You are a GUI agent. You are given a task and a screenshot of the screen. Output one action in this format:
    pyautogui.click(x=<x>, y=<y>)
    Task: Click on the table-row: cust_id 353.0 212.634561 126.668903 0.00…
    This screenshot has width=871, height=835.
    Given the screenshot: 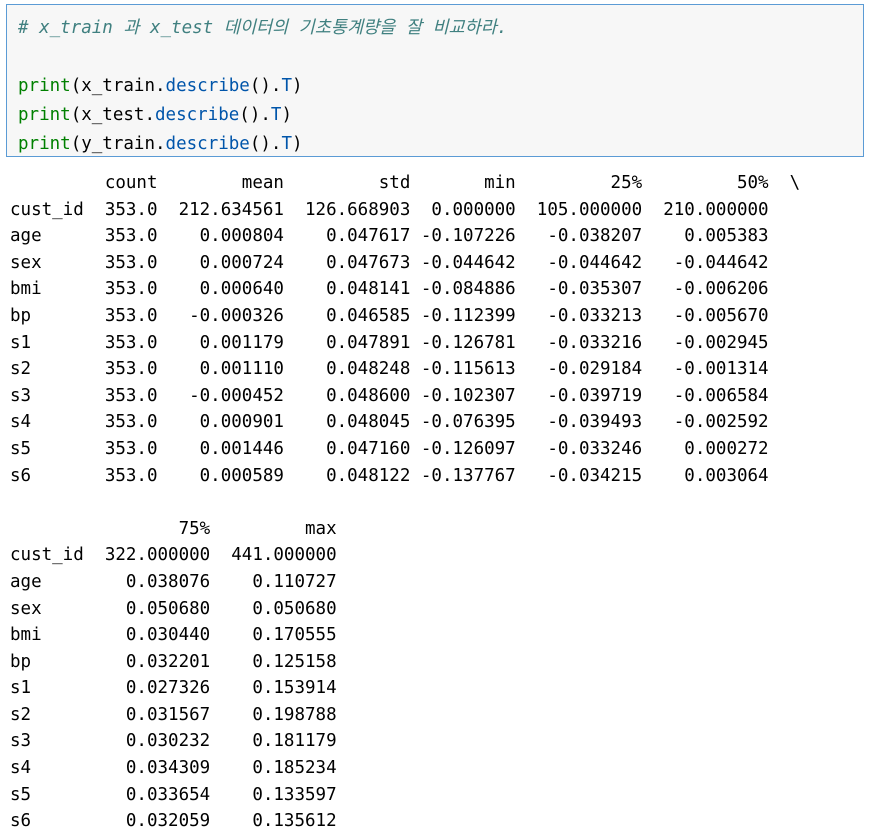 What is the action you would take?
    pyautogui.click(x=389, y=209)
    